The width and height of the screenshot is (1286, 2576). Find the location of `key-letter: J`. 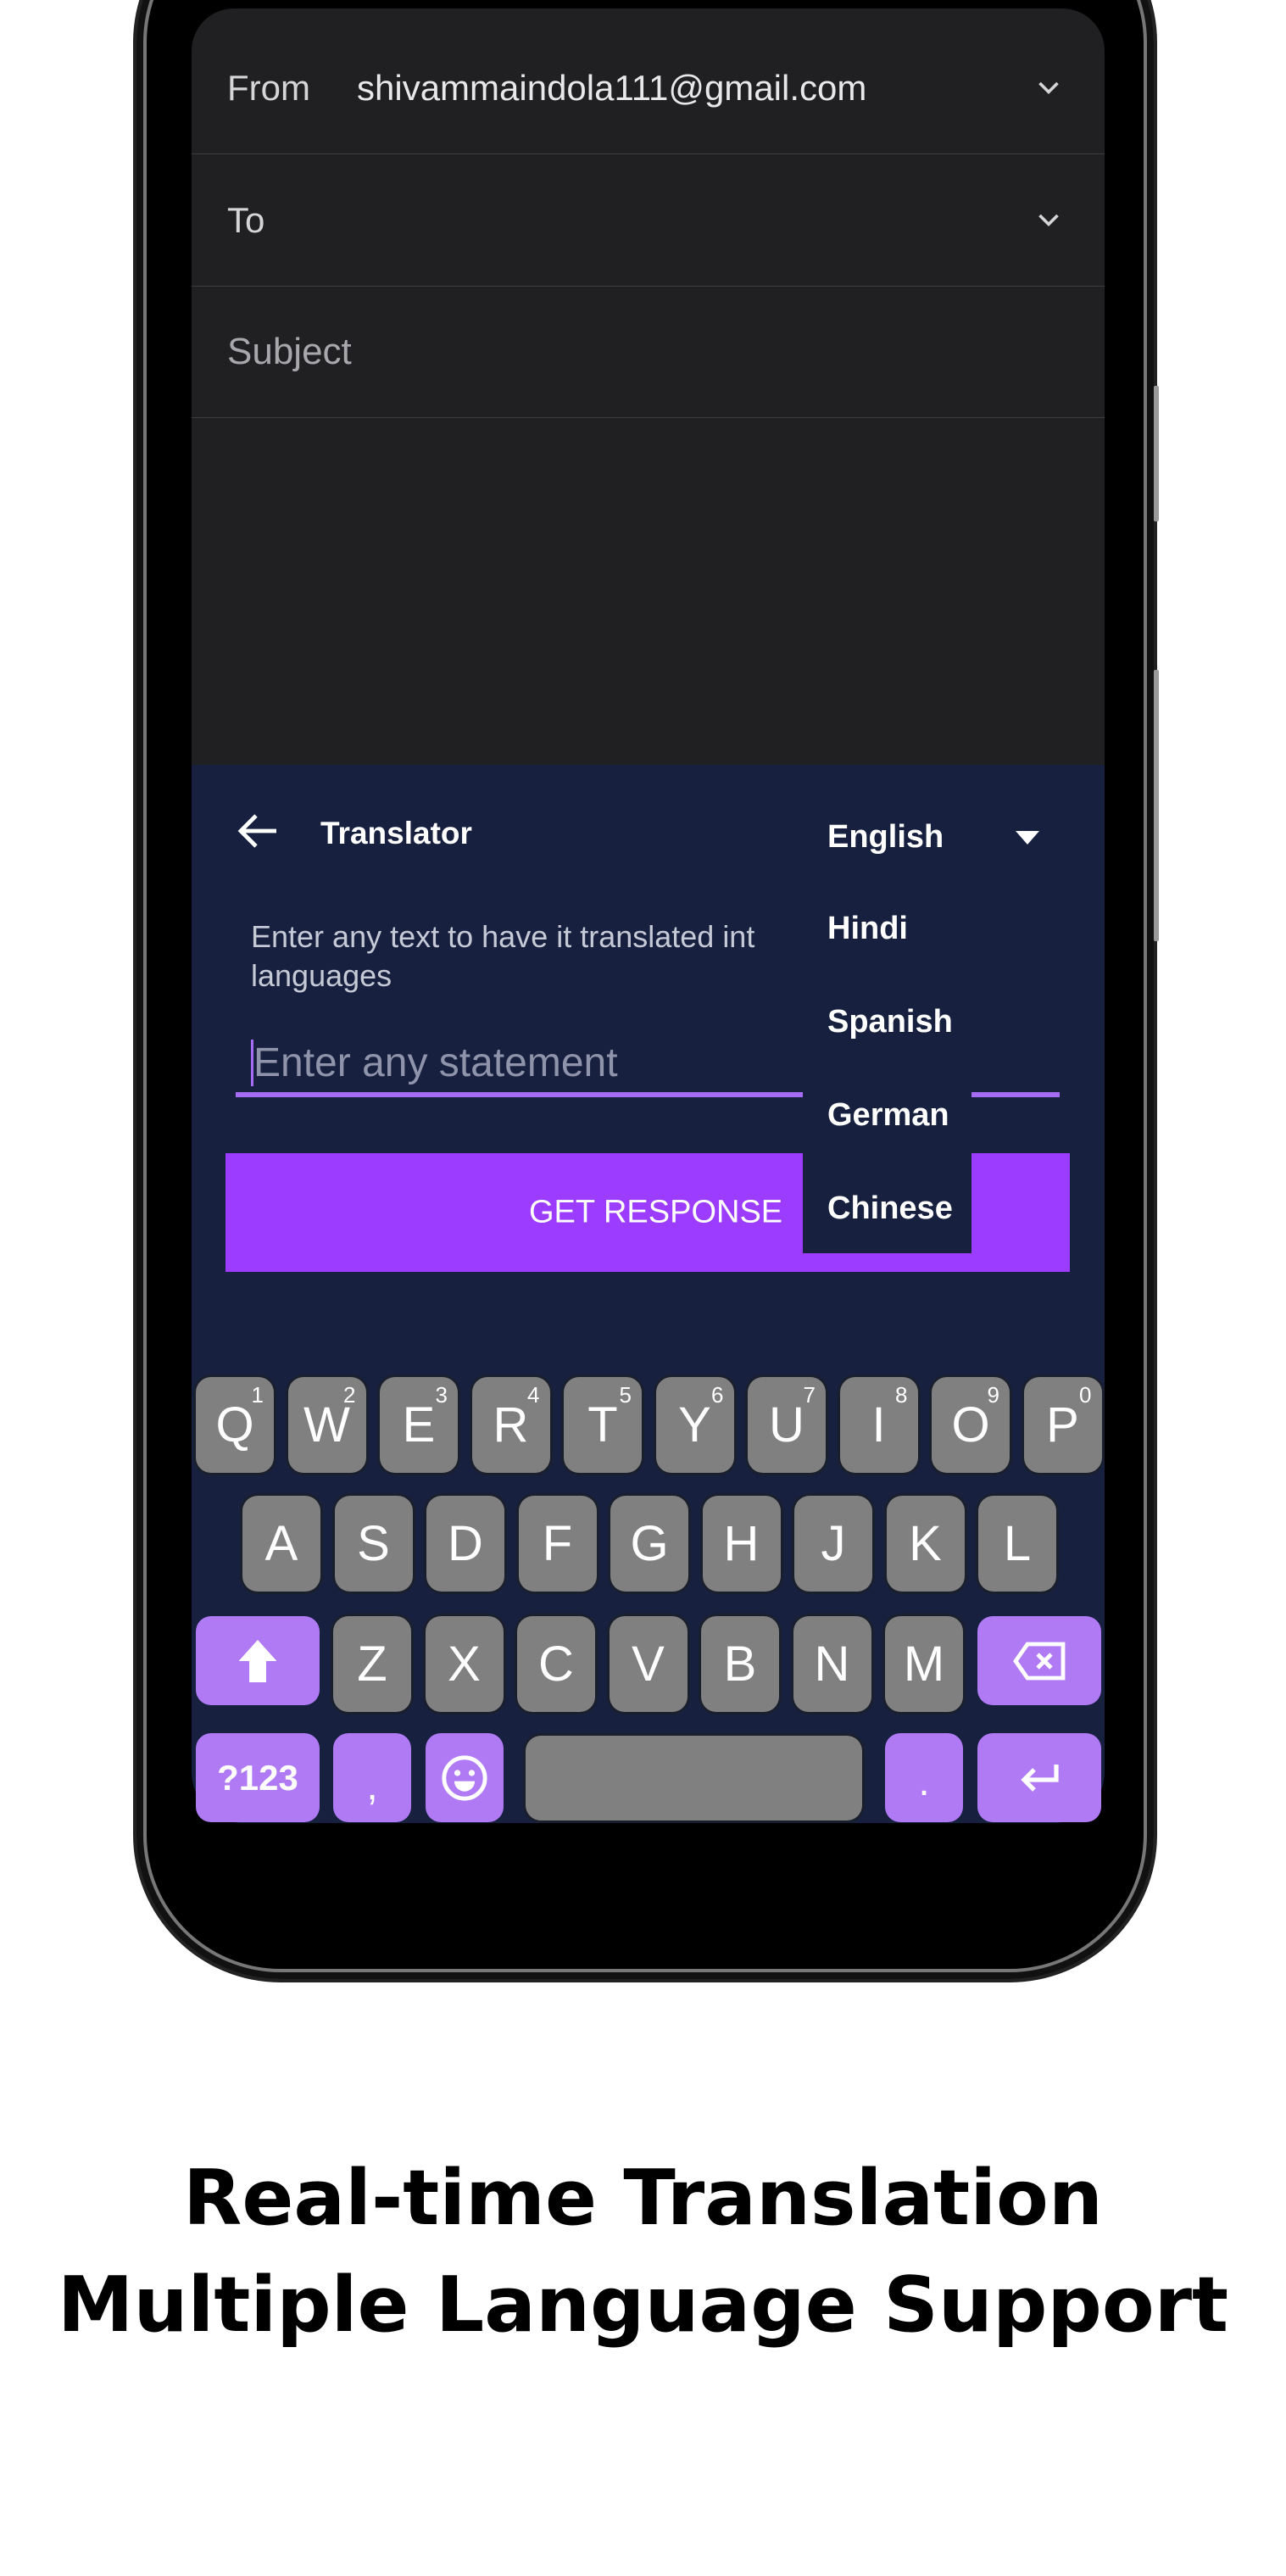

key-letter: J is located at coordinates (833, 1543).